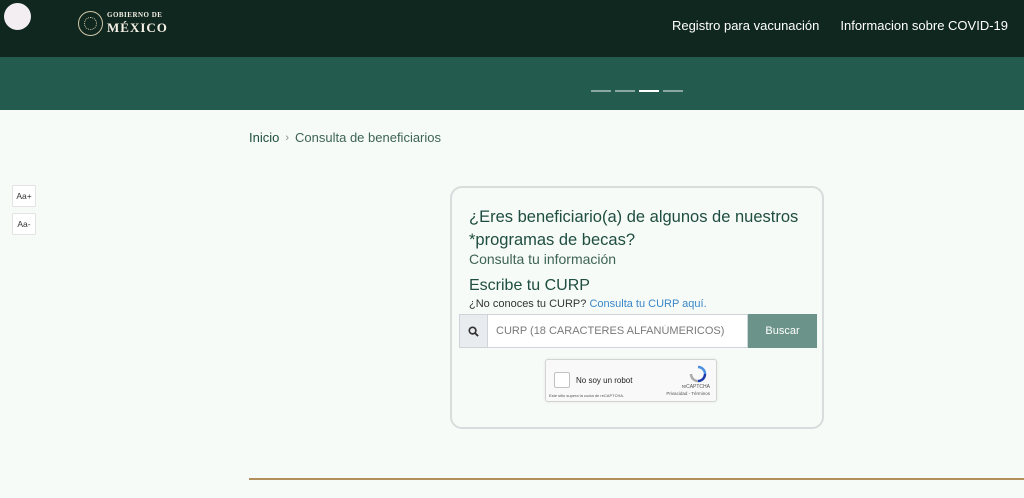 The width and height of the screenshot is (1024, 498). I want to click on logo-small-text: GOBIERNO DE, so click(135, 15).